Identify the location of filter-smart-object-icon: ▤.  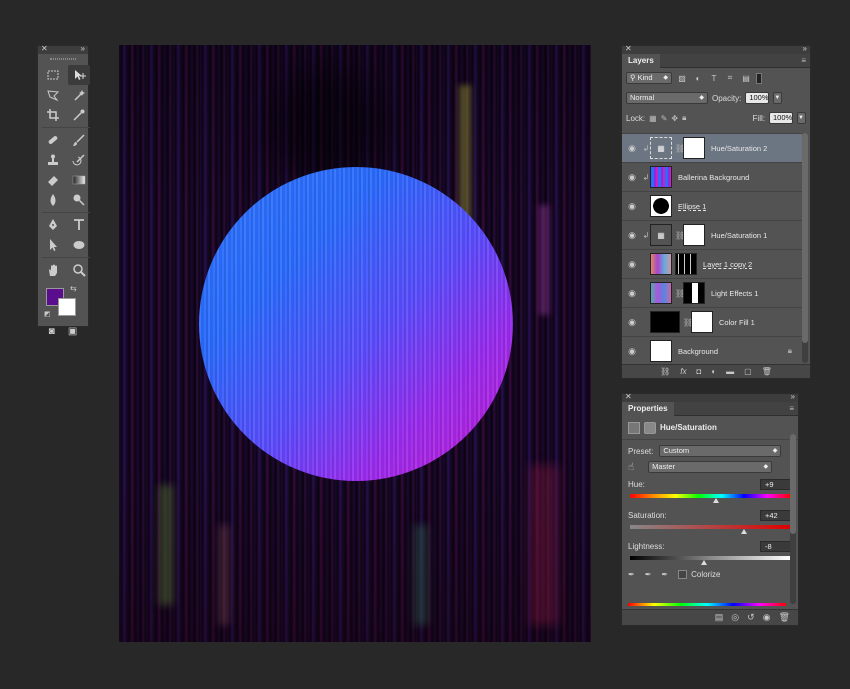
(746, 78).